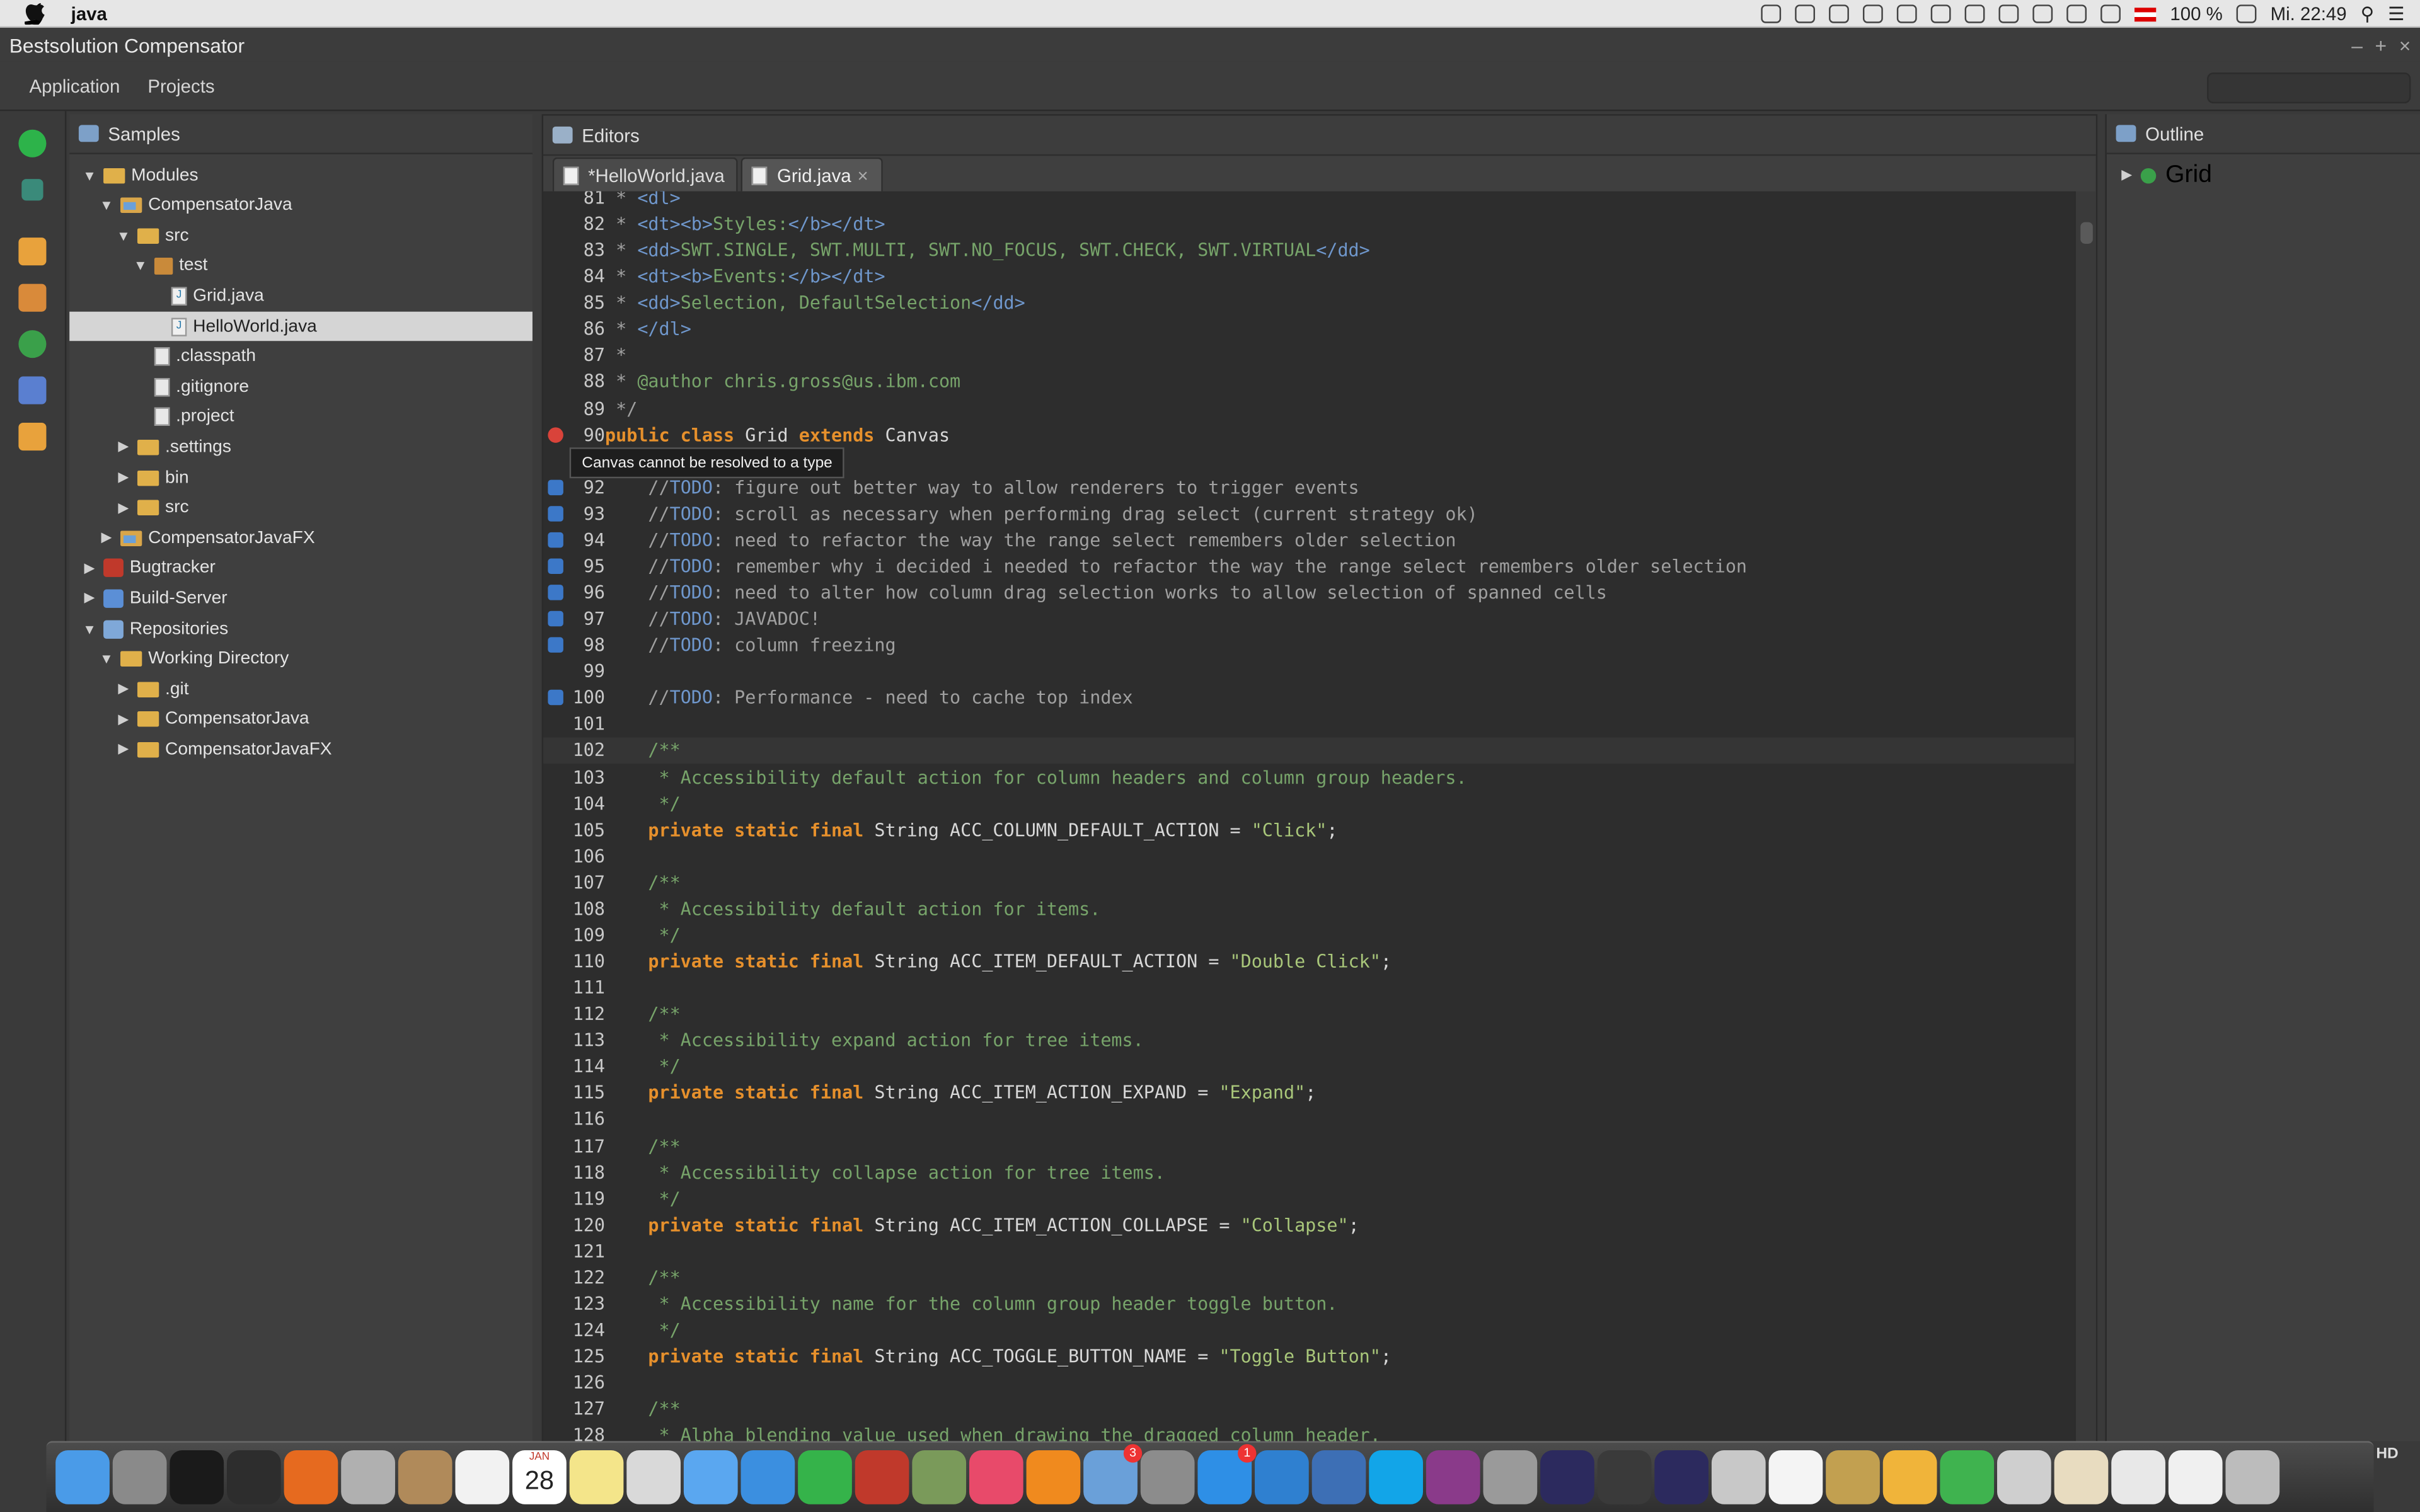 This screenshot has width=2420, height=1512. Describe the element at coordinates (1309, 1067) in the screenshot. I see `code-line: 114 */` at that location.